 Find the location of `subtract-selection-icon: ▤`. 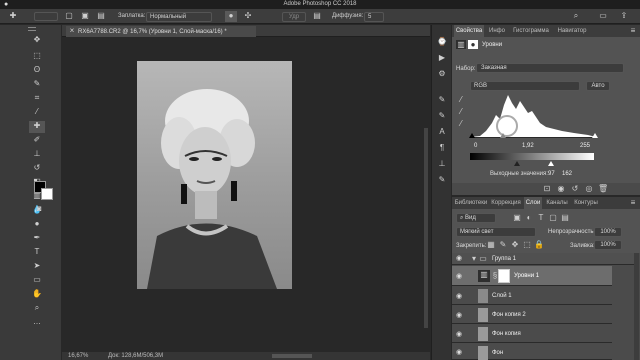

subtract-selection-icon: ▤ is located at coordinates (101, 16).